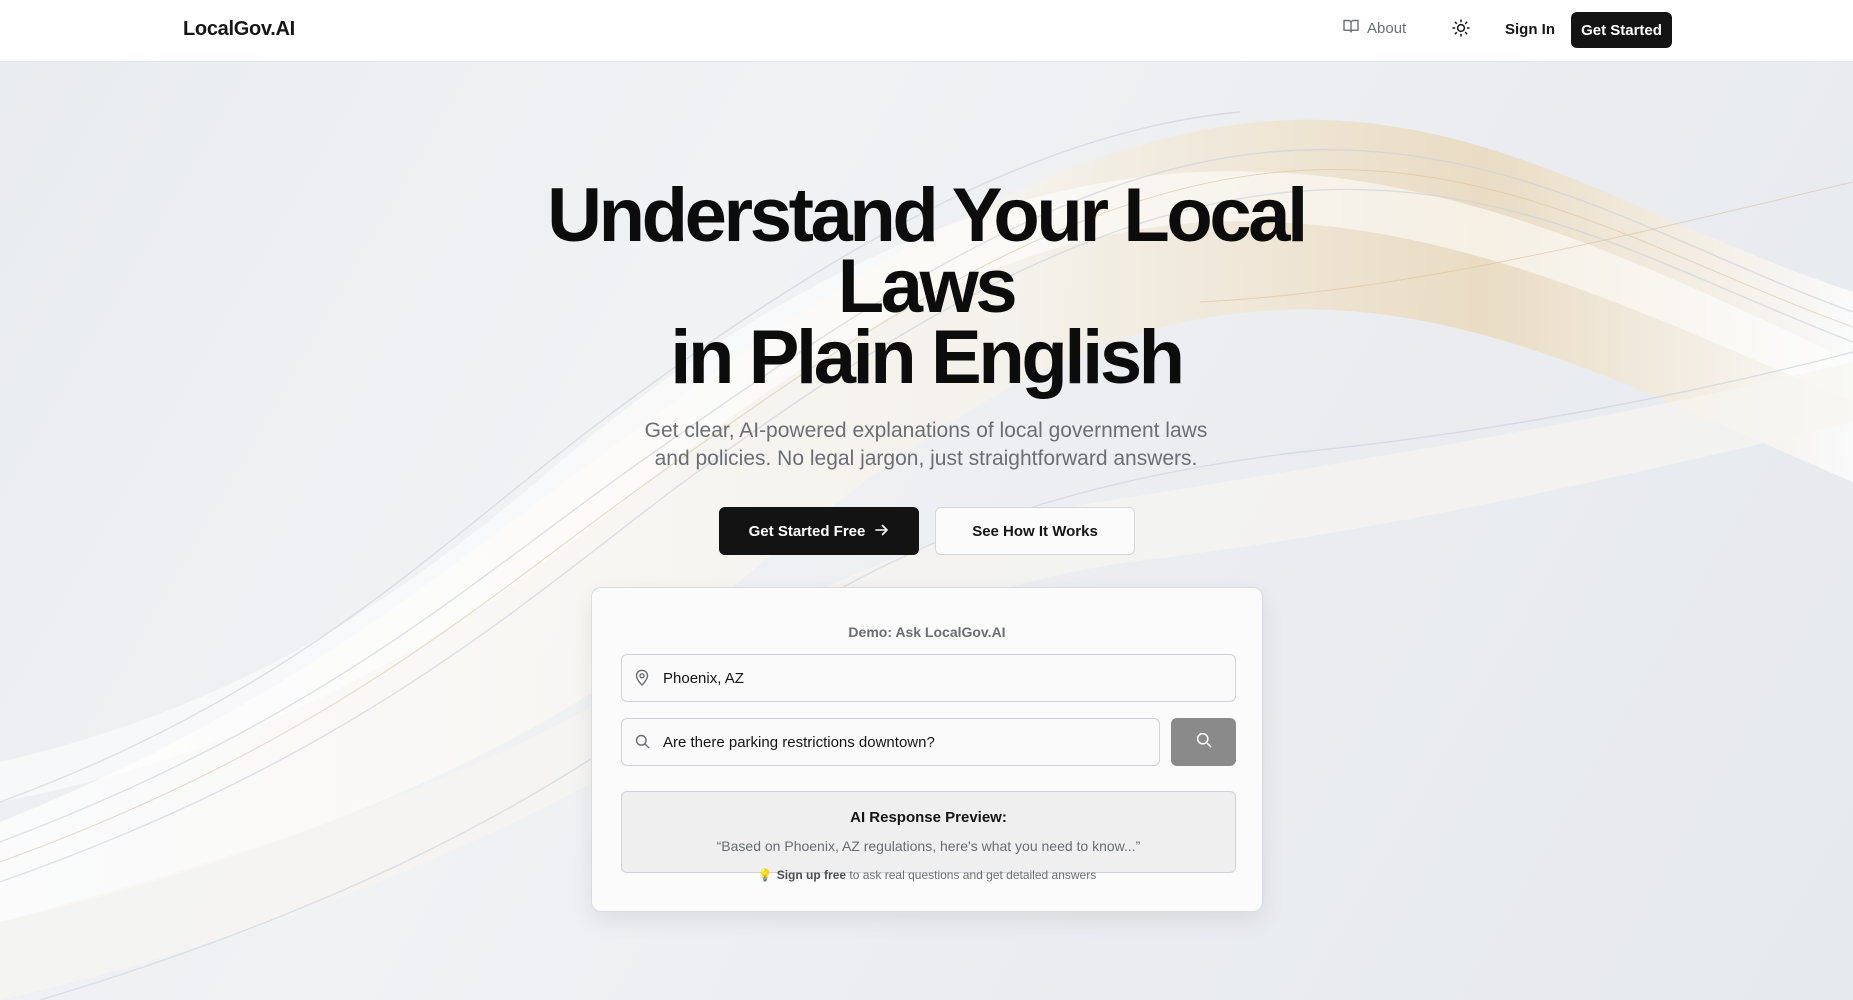 The image size is (1853, 1000). I want to click on logo: LocalGov.AI, so click(239, 29).